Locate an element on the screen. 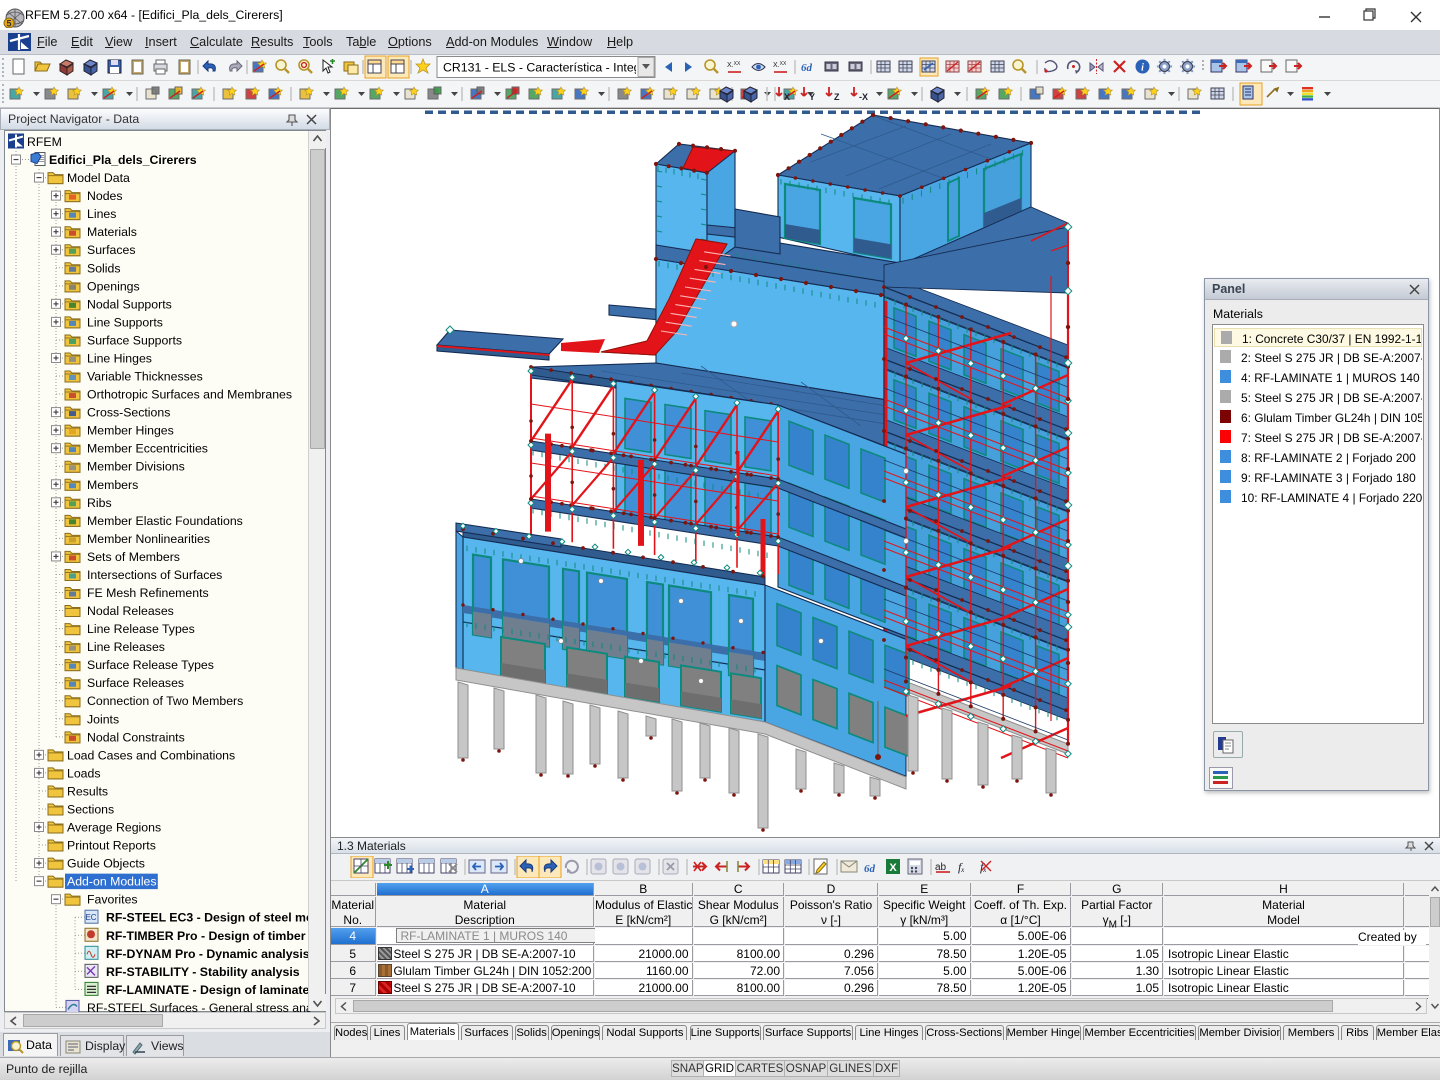 This screenshot has width=1440, height=1080. svg-text: Surface Release Types is located at coordinates (150, 665).